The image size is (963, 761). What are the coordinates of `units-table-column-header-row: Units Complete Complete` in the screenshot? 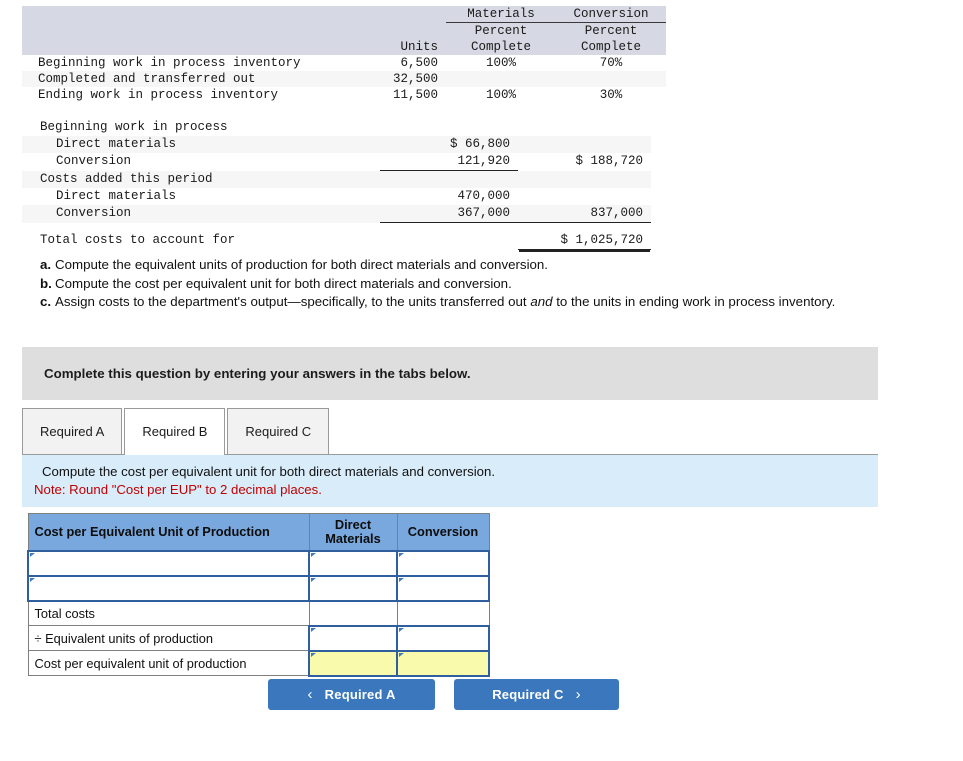 It's located at (344, 47).